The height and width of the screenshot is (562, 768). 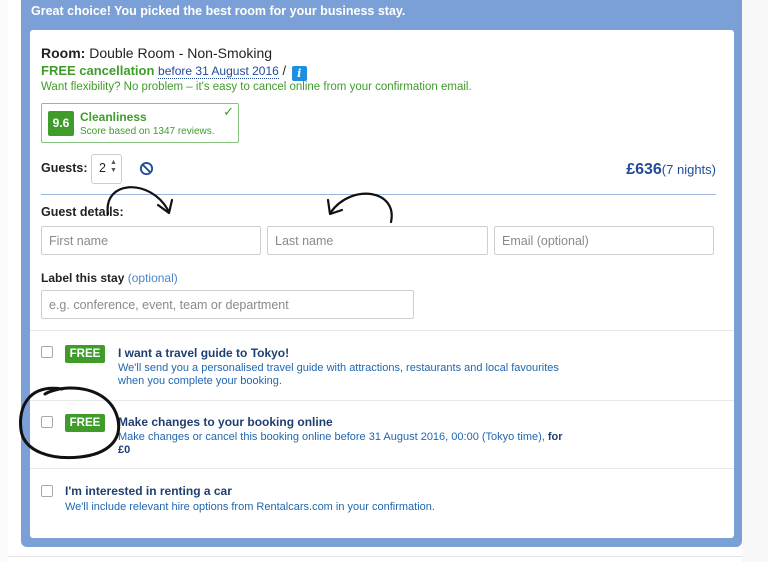 I want to click on label-stay-heading: Label this stay (optional), so click(x=109, y=278).